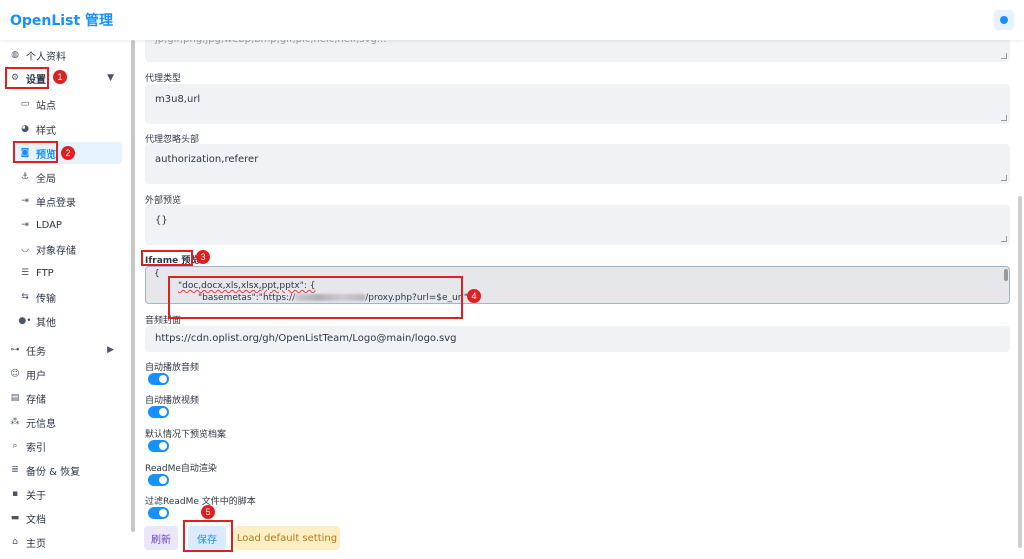 The width and height of the screenshot is (1024, 559). What do you see at coordinates (65, 446) in the screenshot?
I see `sidebar-item-index: ⌕ 索引` at bounding box center [65, 446].